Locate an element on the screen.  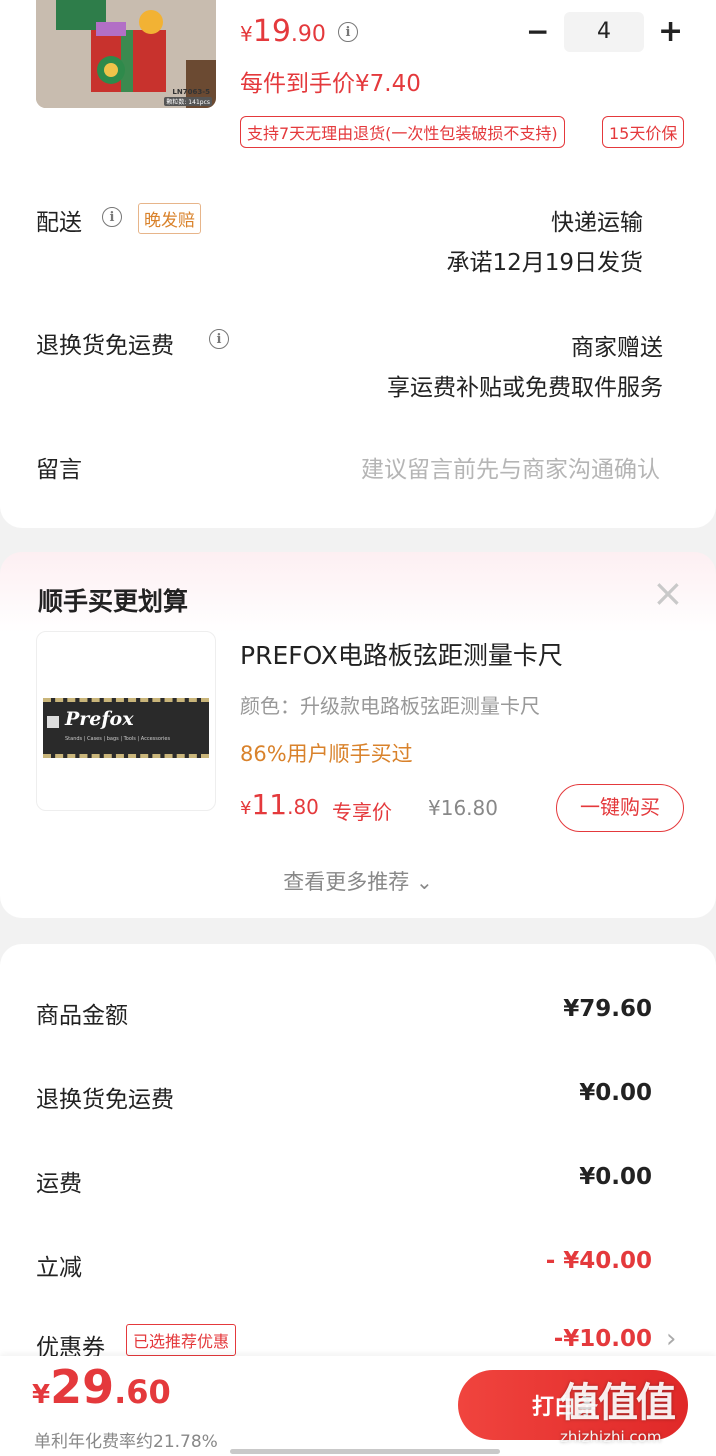
close-icon: × is located at coordinates (668, 593).